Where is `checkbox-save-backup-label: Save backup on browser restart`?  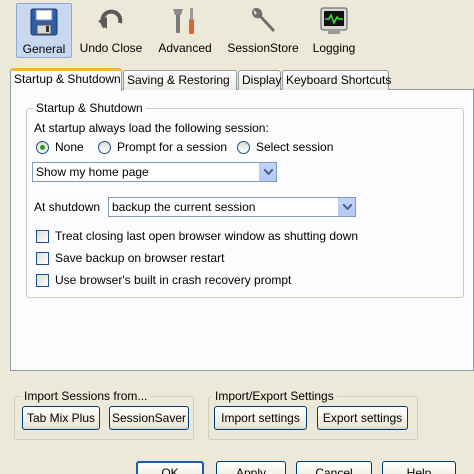 checkbox-save-backup-label: Save backup on browser restart is located at coordinates (140, 258).